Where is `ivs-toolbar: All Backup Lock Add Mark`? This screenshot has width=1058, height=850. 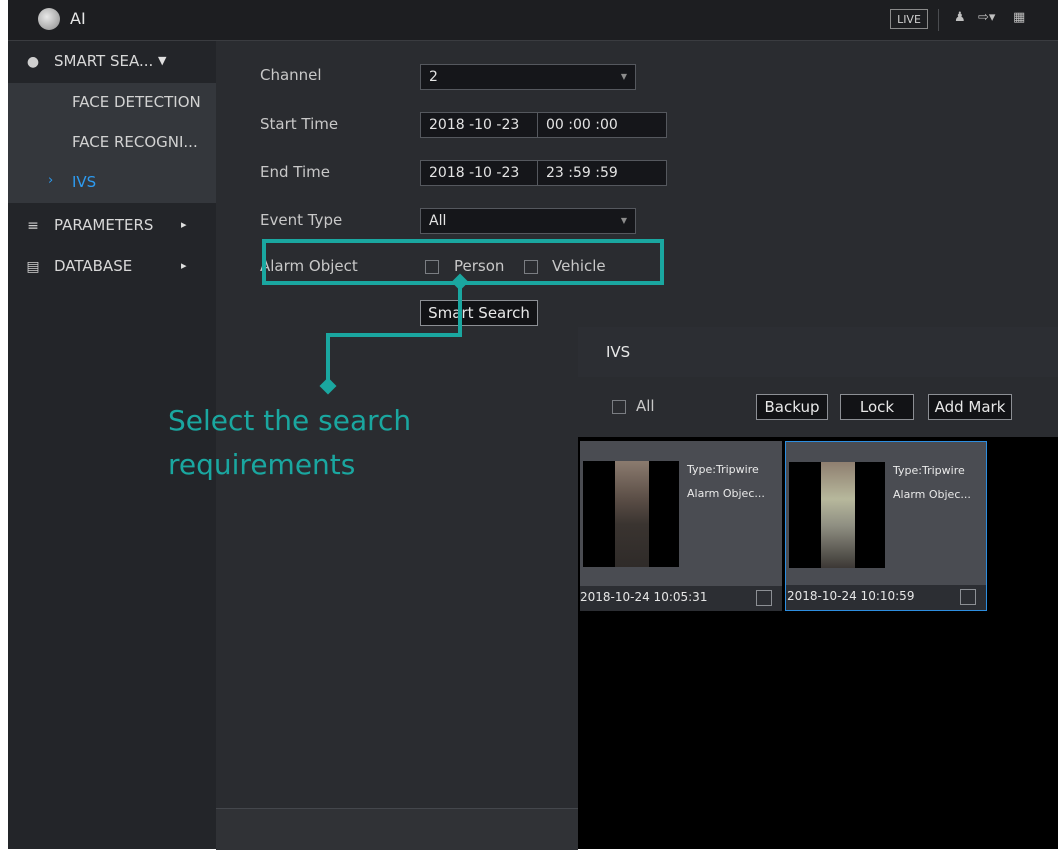
ivs-toolbar: All Backup Lock Add Mark is located at coordinates (818, 407).